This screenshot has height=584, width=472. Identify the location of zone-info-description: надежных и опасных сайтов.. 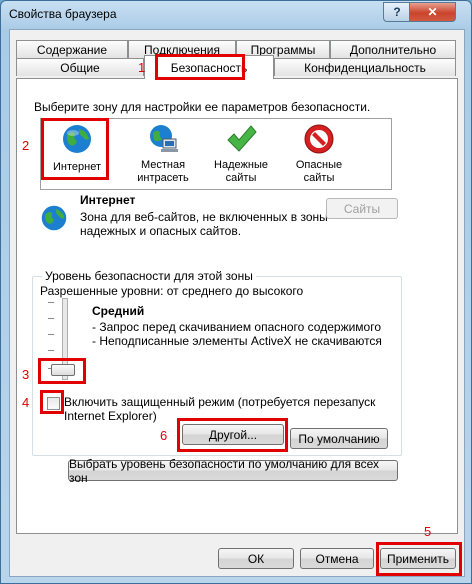
(161, 231).